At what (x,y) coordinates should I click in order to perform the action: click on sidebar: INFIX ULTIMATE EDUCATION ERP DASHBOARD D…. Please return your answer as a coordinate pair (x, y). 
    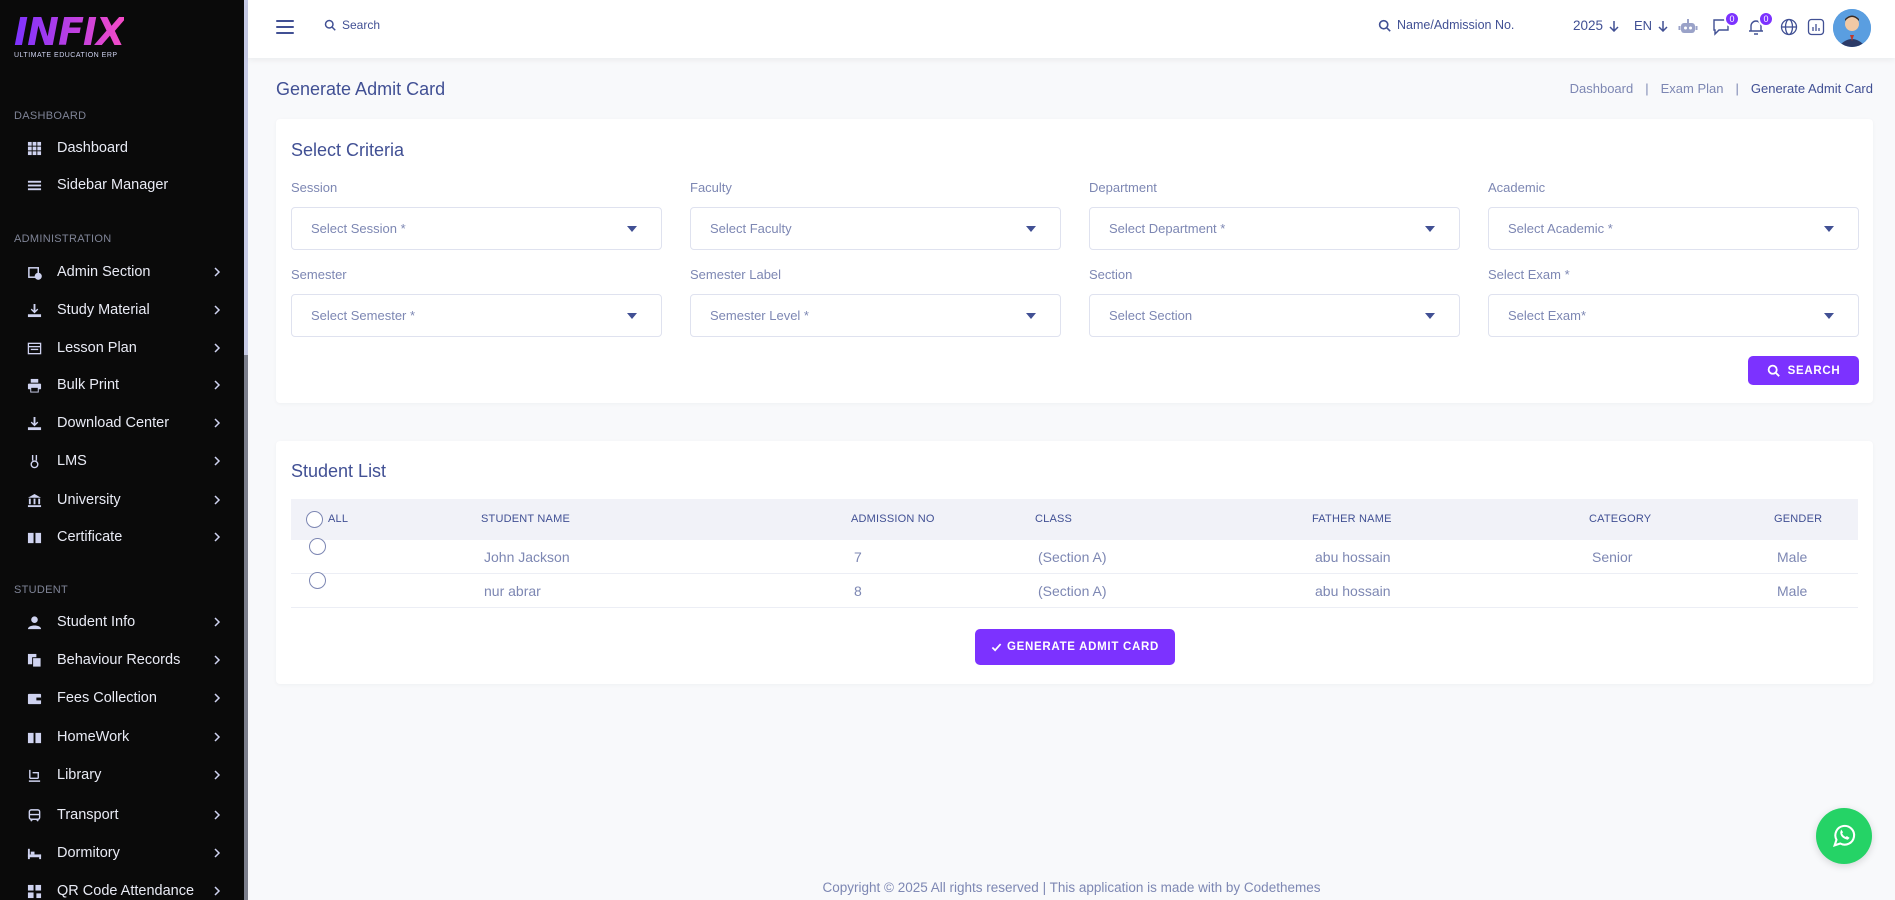
    Looking at the image, I should click on (122, 450).